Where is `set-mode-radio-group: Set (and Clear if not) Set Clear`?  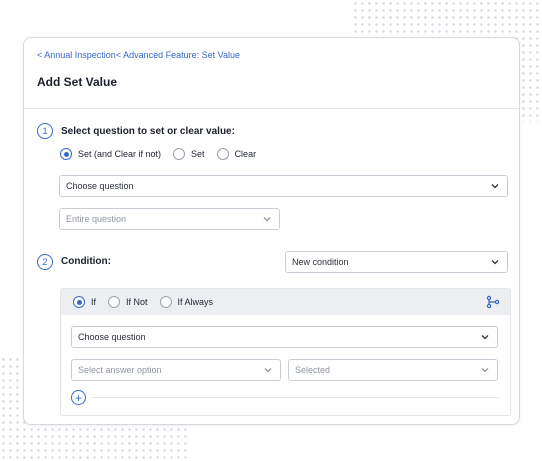
set-mode-radio-group: Set (and Clear if not) Set Clear is located at coordinates (164, 154).